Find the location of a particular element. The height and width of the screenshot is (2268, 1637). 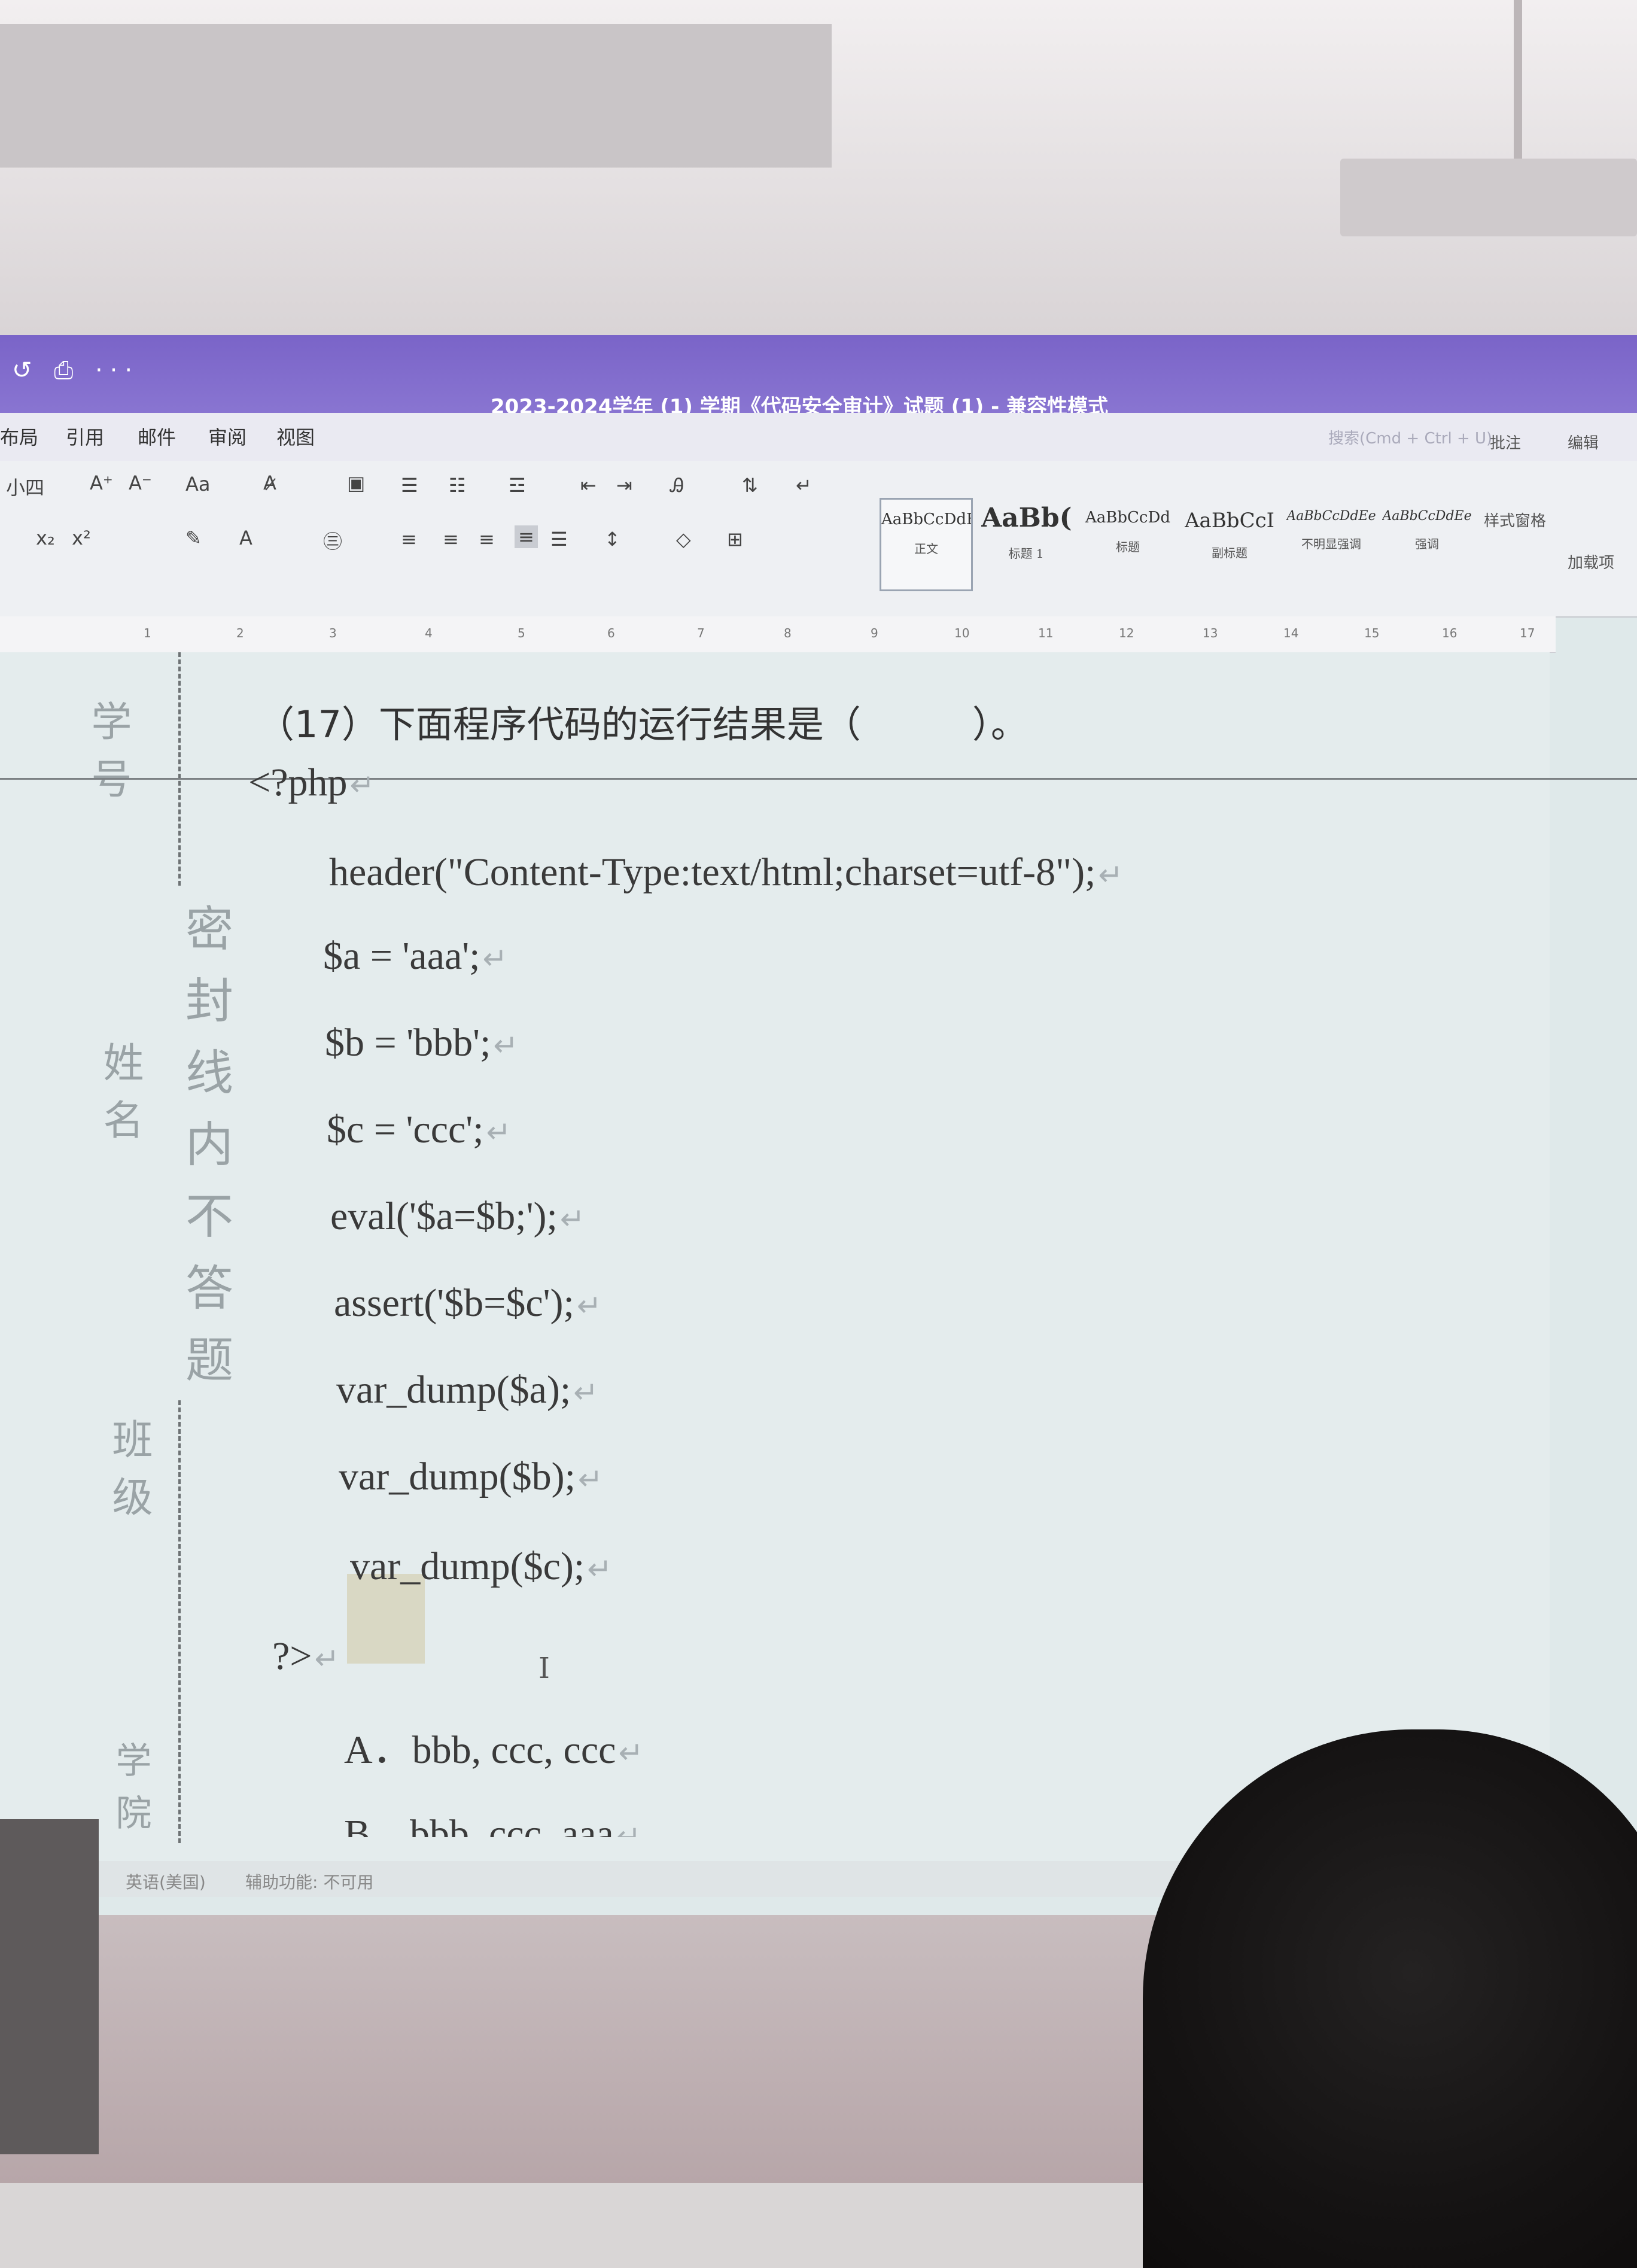

sort-icon: ⇅ is located at coordinates (750, 485).